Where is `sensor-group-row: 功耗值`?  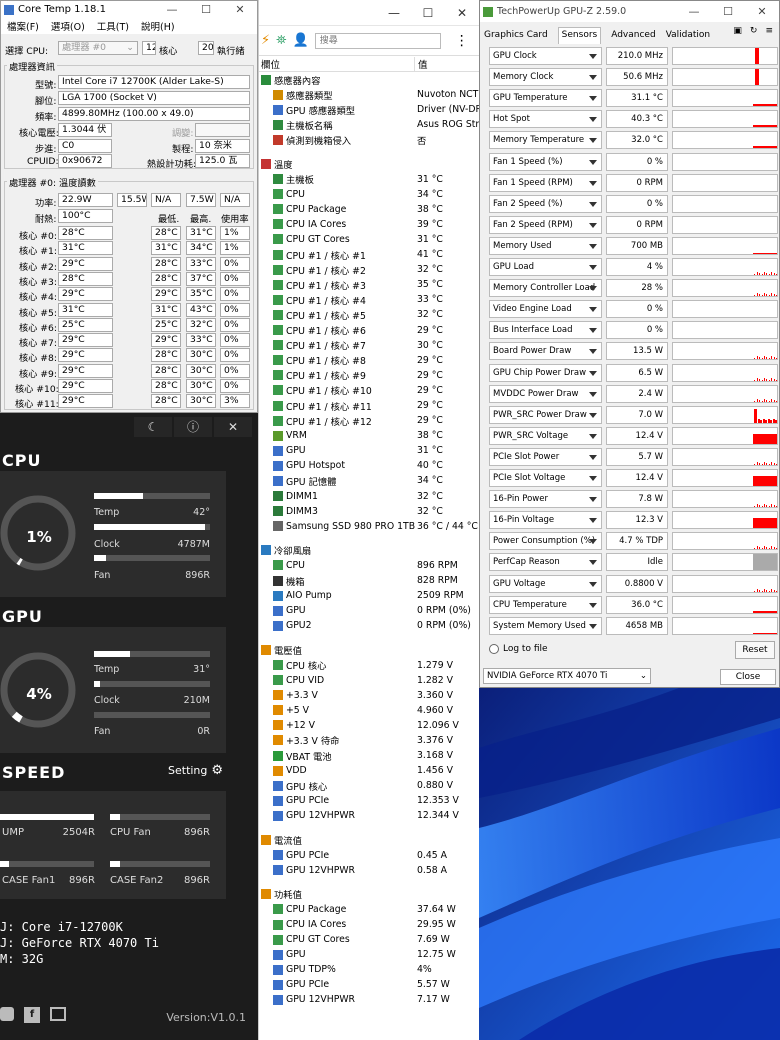 sensor-group-row: 功耗值 is located at coordinates (369, 894).